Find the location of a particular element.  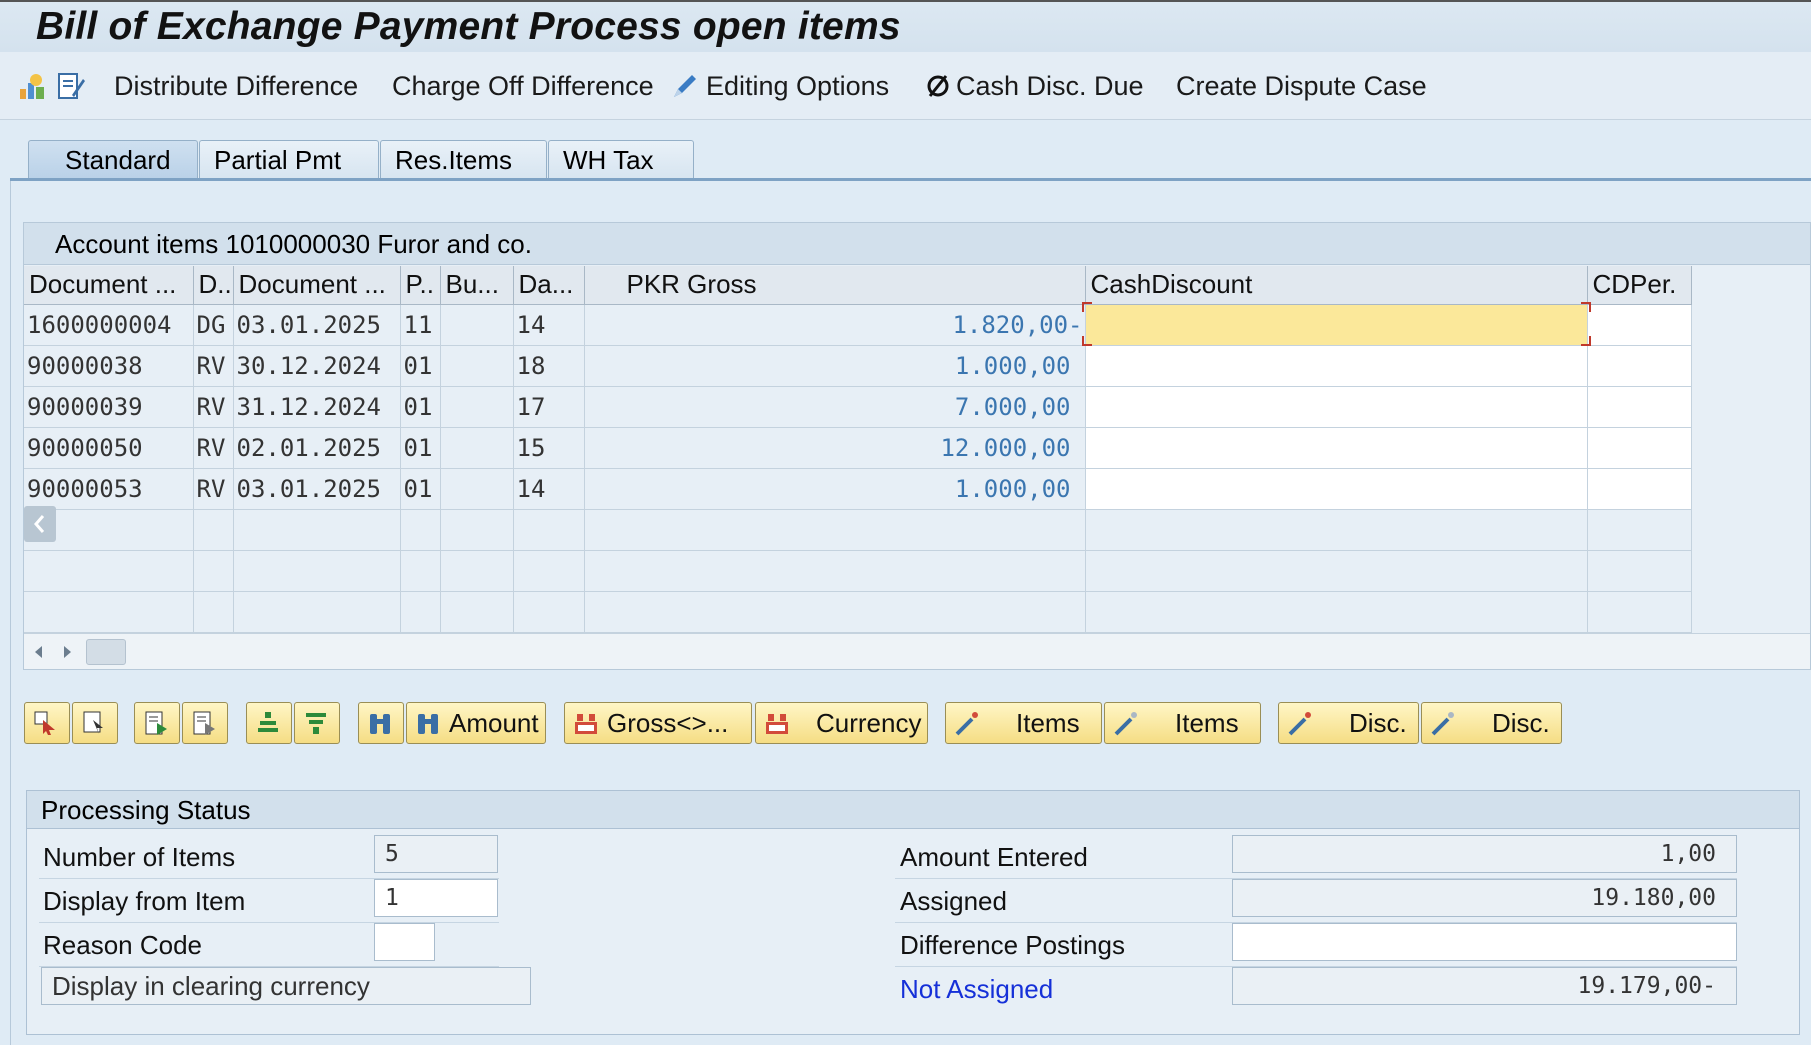

cell-document-number: 90000053 is located at coordinates (109, 489).